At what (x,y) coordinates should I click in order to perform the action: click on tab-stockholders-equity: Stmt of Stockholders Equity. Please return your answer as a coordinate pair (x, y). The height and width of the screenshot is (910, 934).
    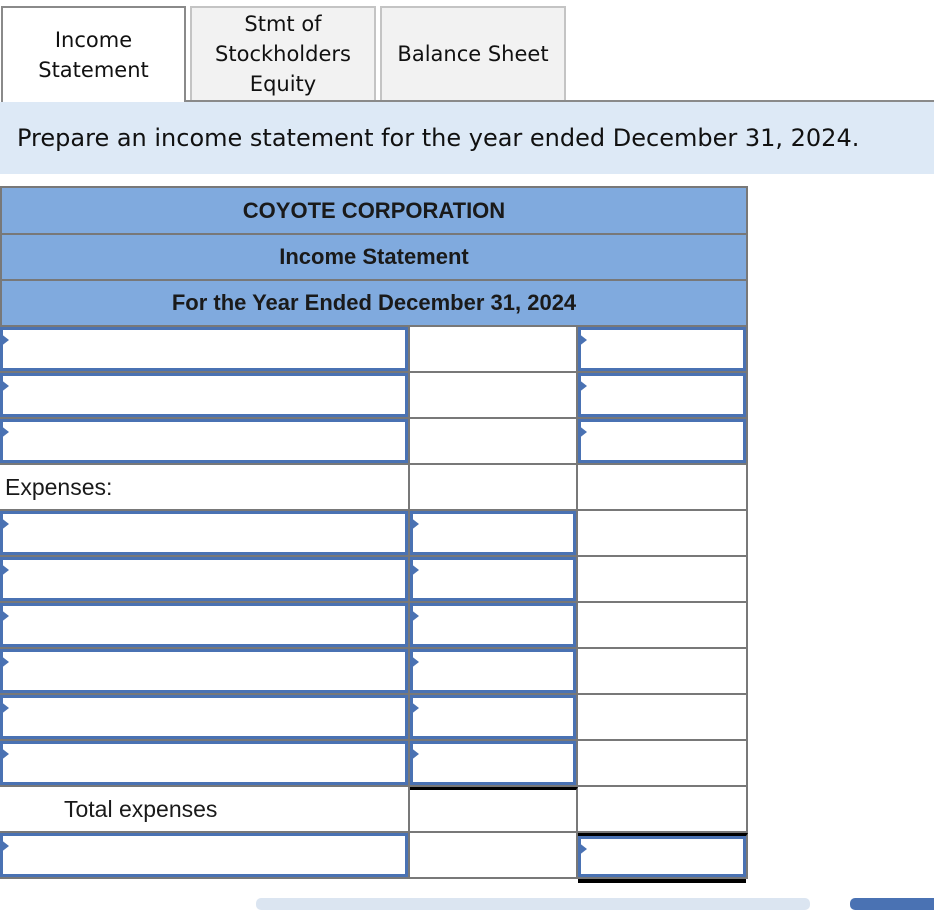
    Looking at the image, I should click on (283, 53).